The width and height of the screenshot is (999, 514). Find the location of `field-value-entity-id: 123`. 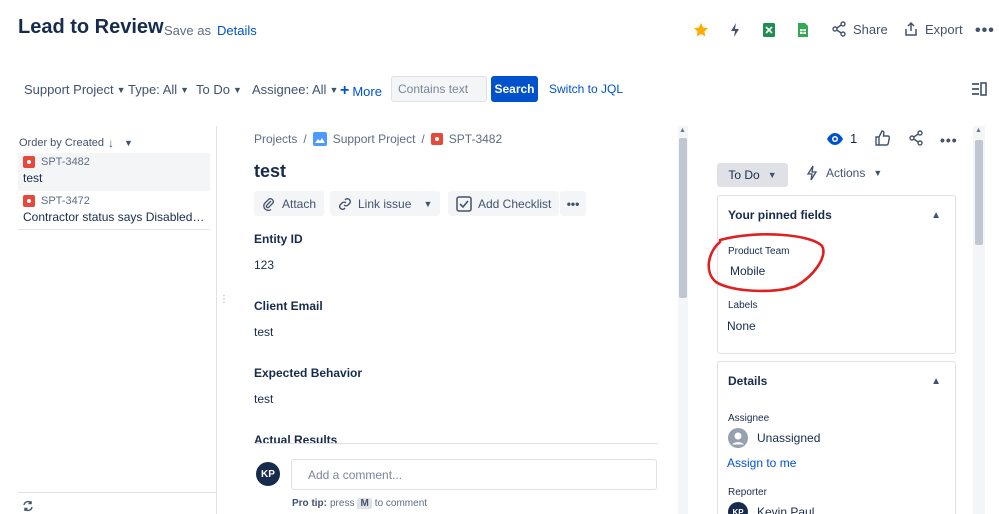

field-value-entity-id: 123 is located at coordinates (264, 265).